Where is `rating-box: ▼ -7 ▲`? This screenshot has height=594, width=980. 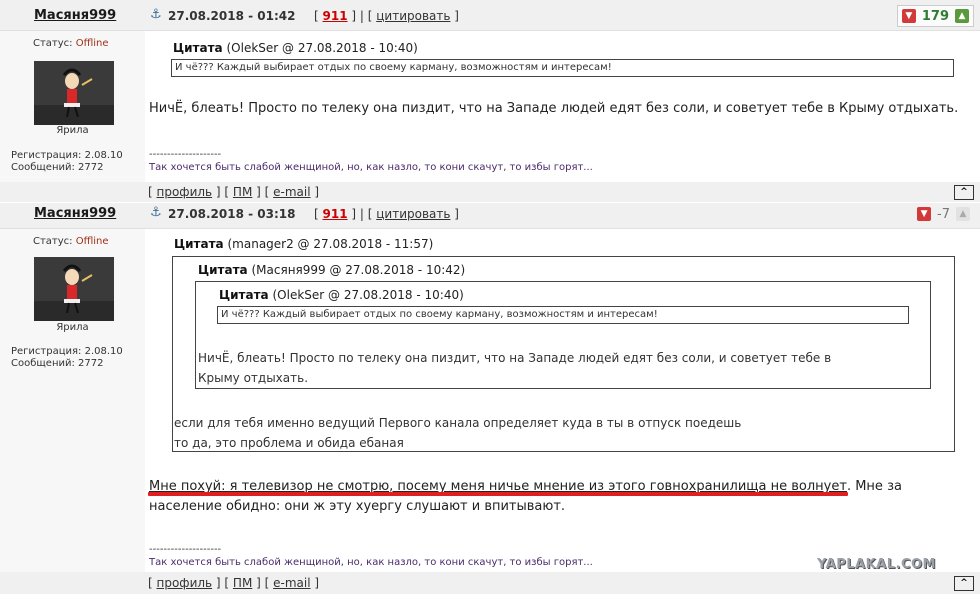
rating-box: ▼ -7 ▲ is located at coordinates (943, 214).